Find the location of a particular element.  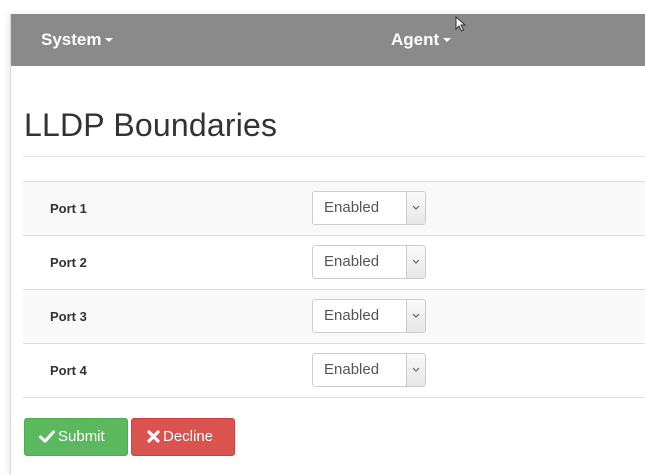

port-3-select: Enabled is located at coordinates (369, 316).